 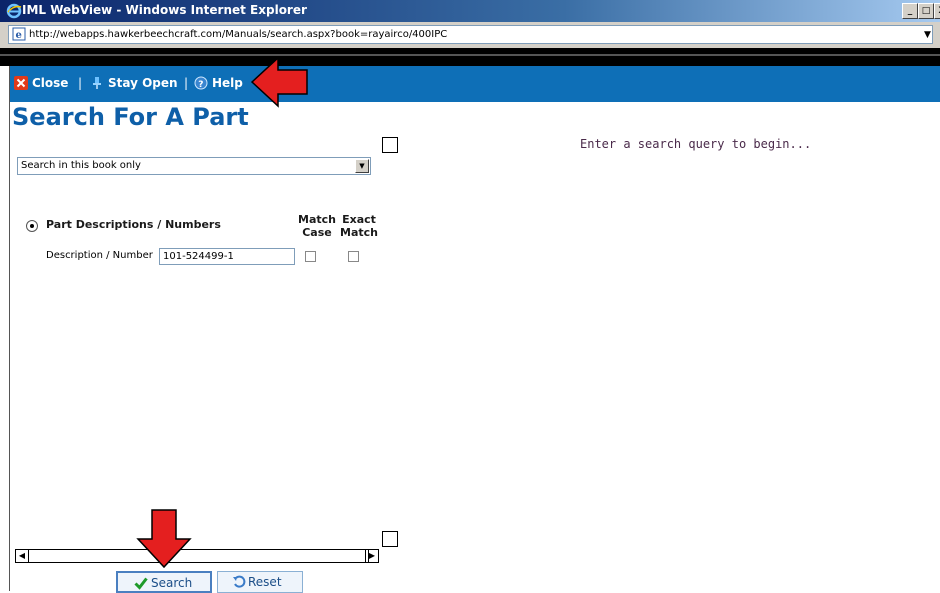 I want to click on scroll-right-icon: ▶, so click(x=371, y=556).